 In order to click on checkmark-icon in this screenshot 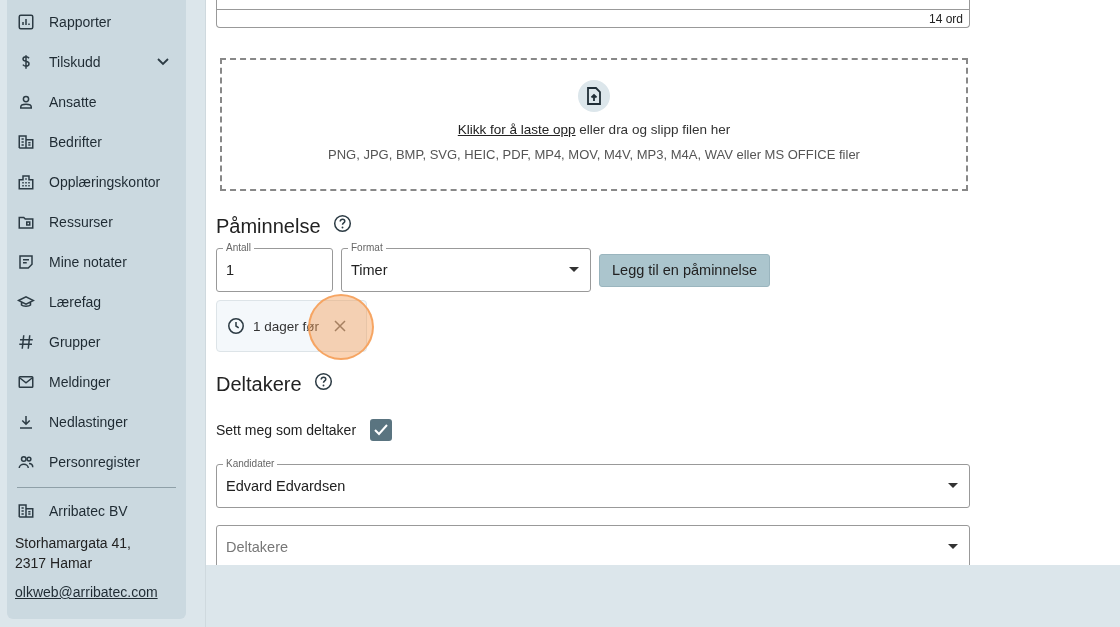, I will do `click(381, 430)`.